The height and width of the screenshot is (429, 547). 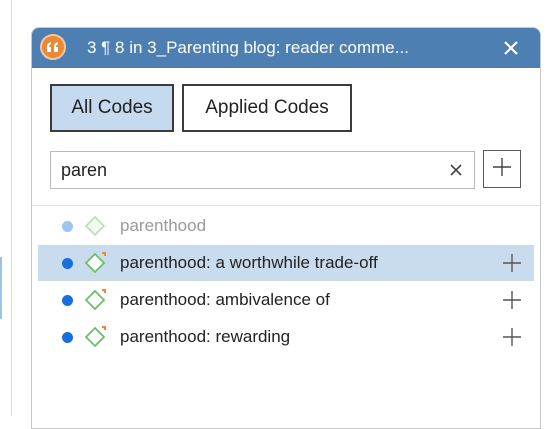 What do you see at coordinates (205, 336) in the screenshot?
I see `code-label: parenthood: rewarding` at bounding box center [205, 336].